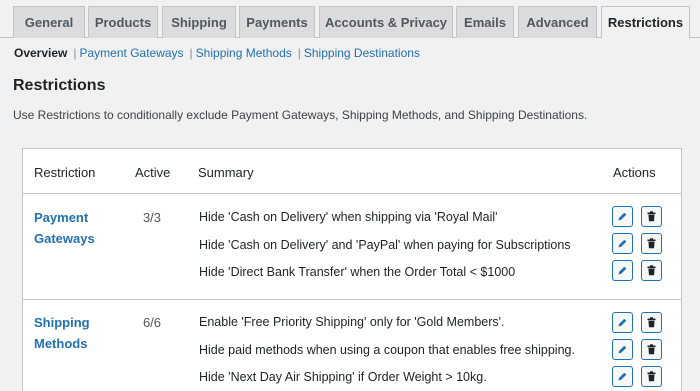 This screenshot has height=391, width=700. What do you see at coordinates (645, 22) in the screenshot?
I see `tab-restrictions: Restrictions` at bounding box center [645, 22].